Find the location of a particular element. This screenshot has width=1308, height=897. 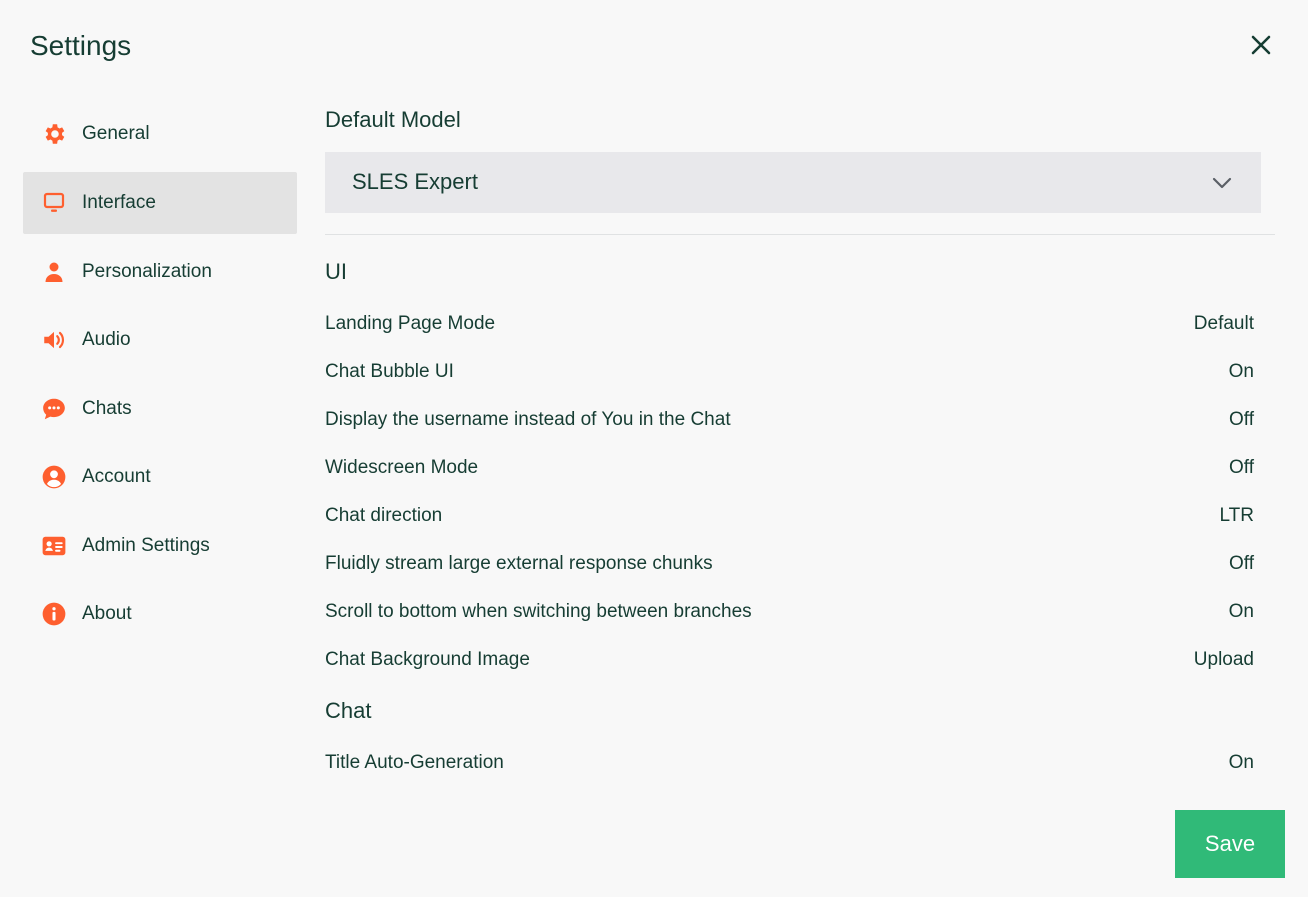

default-model-heading: Default Model is located at coordinates (393, 119).